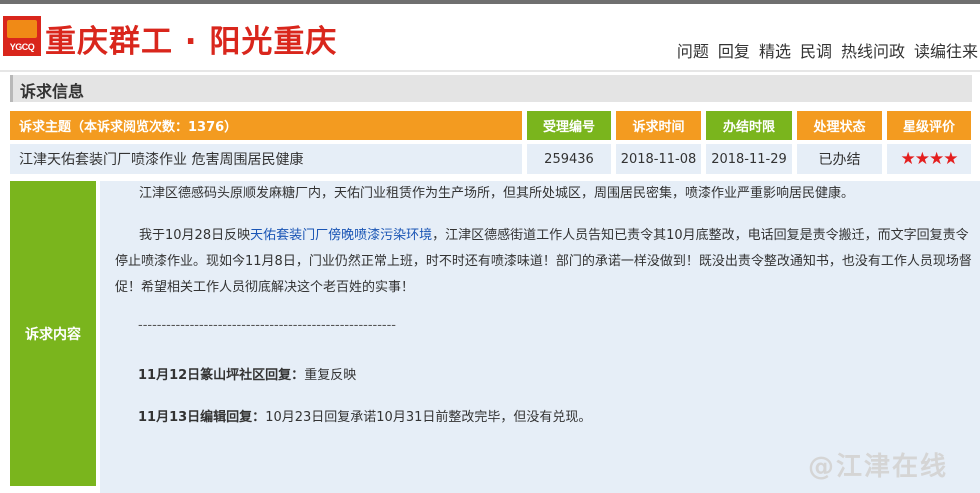  Describe the element at coordinates (490, 38) in the screenshot. I see `site-header: YGCQ 重庆群工 · 阳光重庆 问题 回复 精选 民调 热线问政 读编往来` at that location.